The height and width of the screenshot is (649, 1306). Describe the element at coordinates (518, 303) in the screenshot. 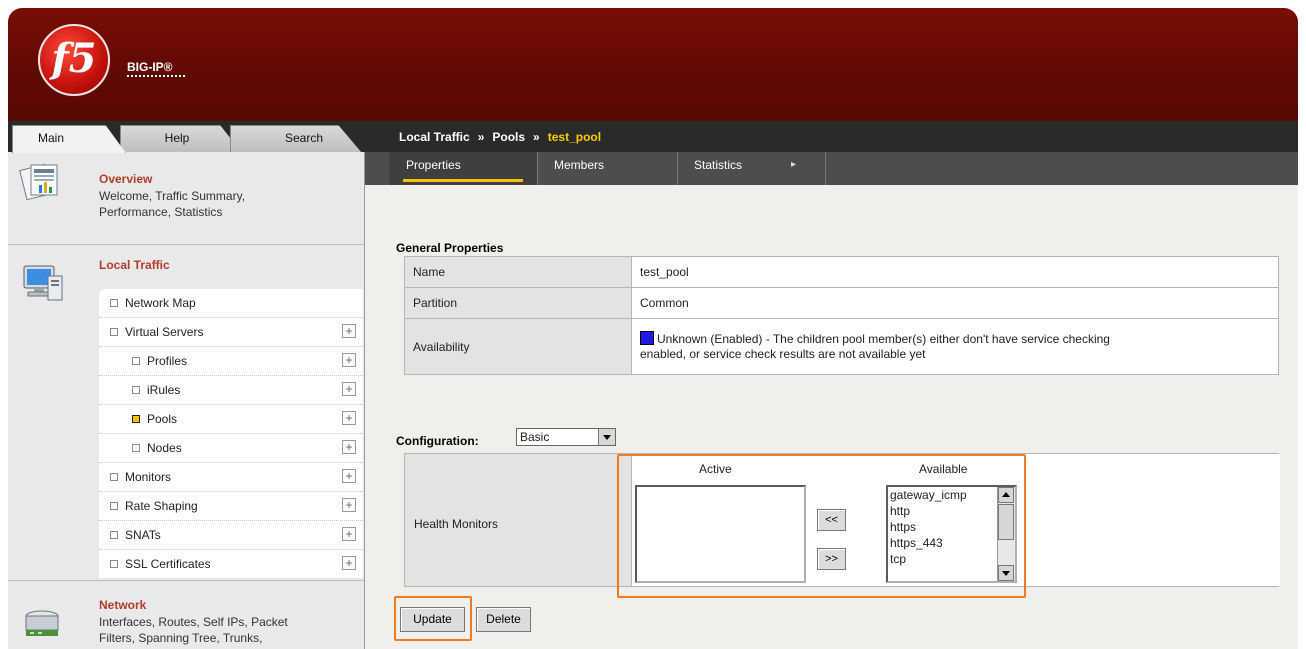

I see `row-label-partition: Partition` at that location.